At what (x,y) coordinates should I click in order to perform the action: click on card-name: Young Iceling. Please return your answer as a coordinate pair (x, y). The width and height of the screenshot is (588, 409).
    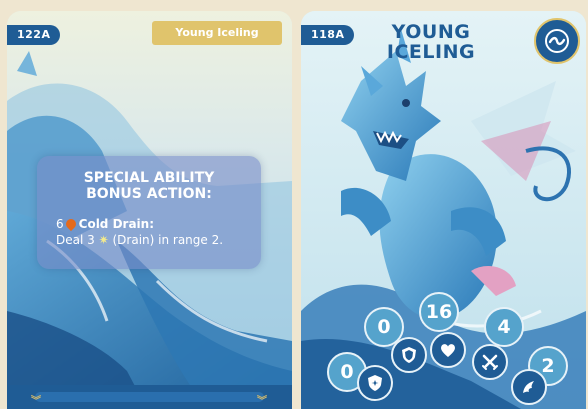
    Looking at the image, I should click on (217, 32).